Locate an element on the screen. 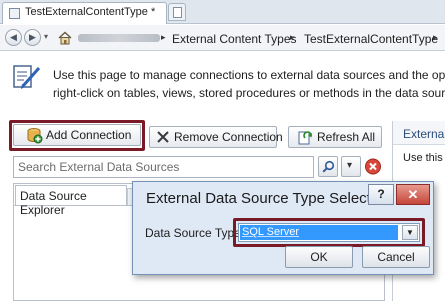 The image size is (445, 301). search-data-sources-input: Search External Data Sources is located at coordinates (163, 167).